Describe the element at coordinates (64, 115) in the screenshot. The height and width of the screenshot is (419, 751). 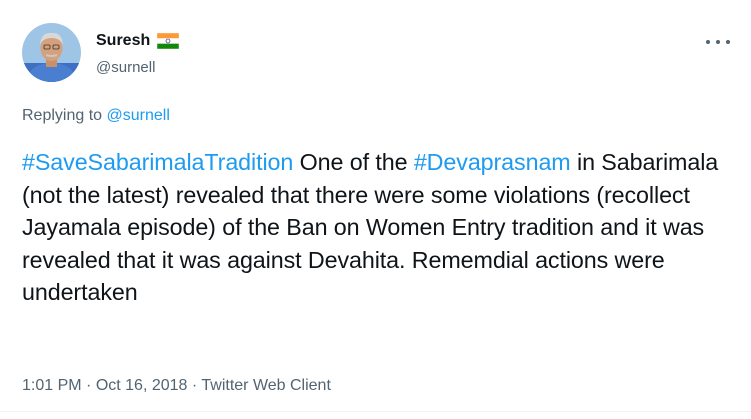
I see `replying-to-label: Replying to` at that location.